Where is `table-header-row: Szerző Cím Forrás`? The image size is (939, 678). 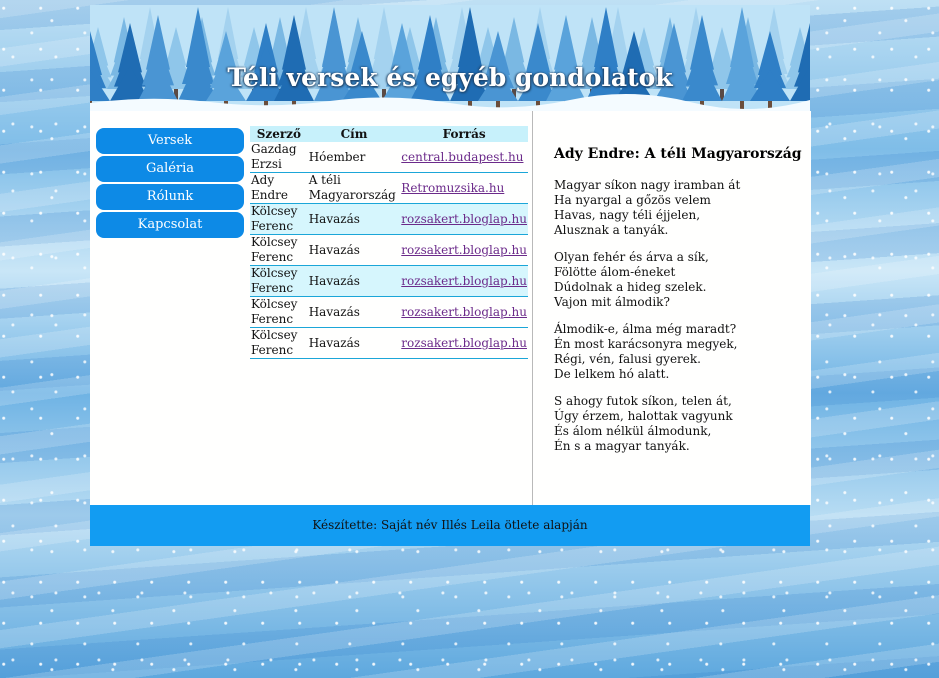
table-header-row: Szerző Cím Forrás is located at coordinates (389, 134).